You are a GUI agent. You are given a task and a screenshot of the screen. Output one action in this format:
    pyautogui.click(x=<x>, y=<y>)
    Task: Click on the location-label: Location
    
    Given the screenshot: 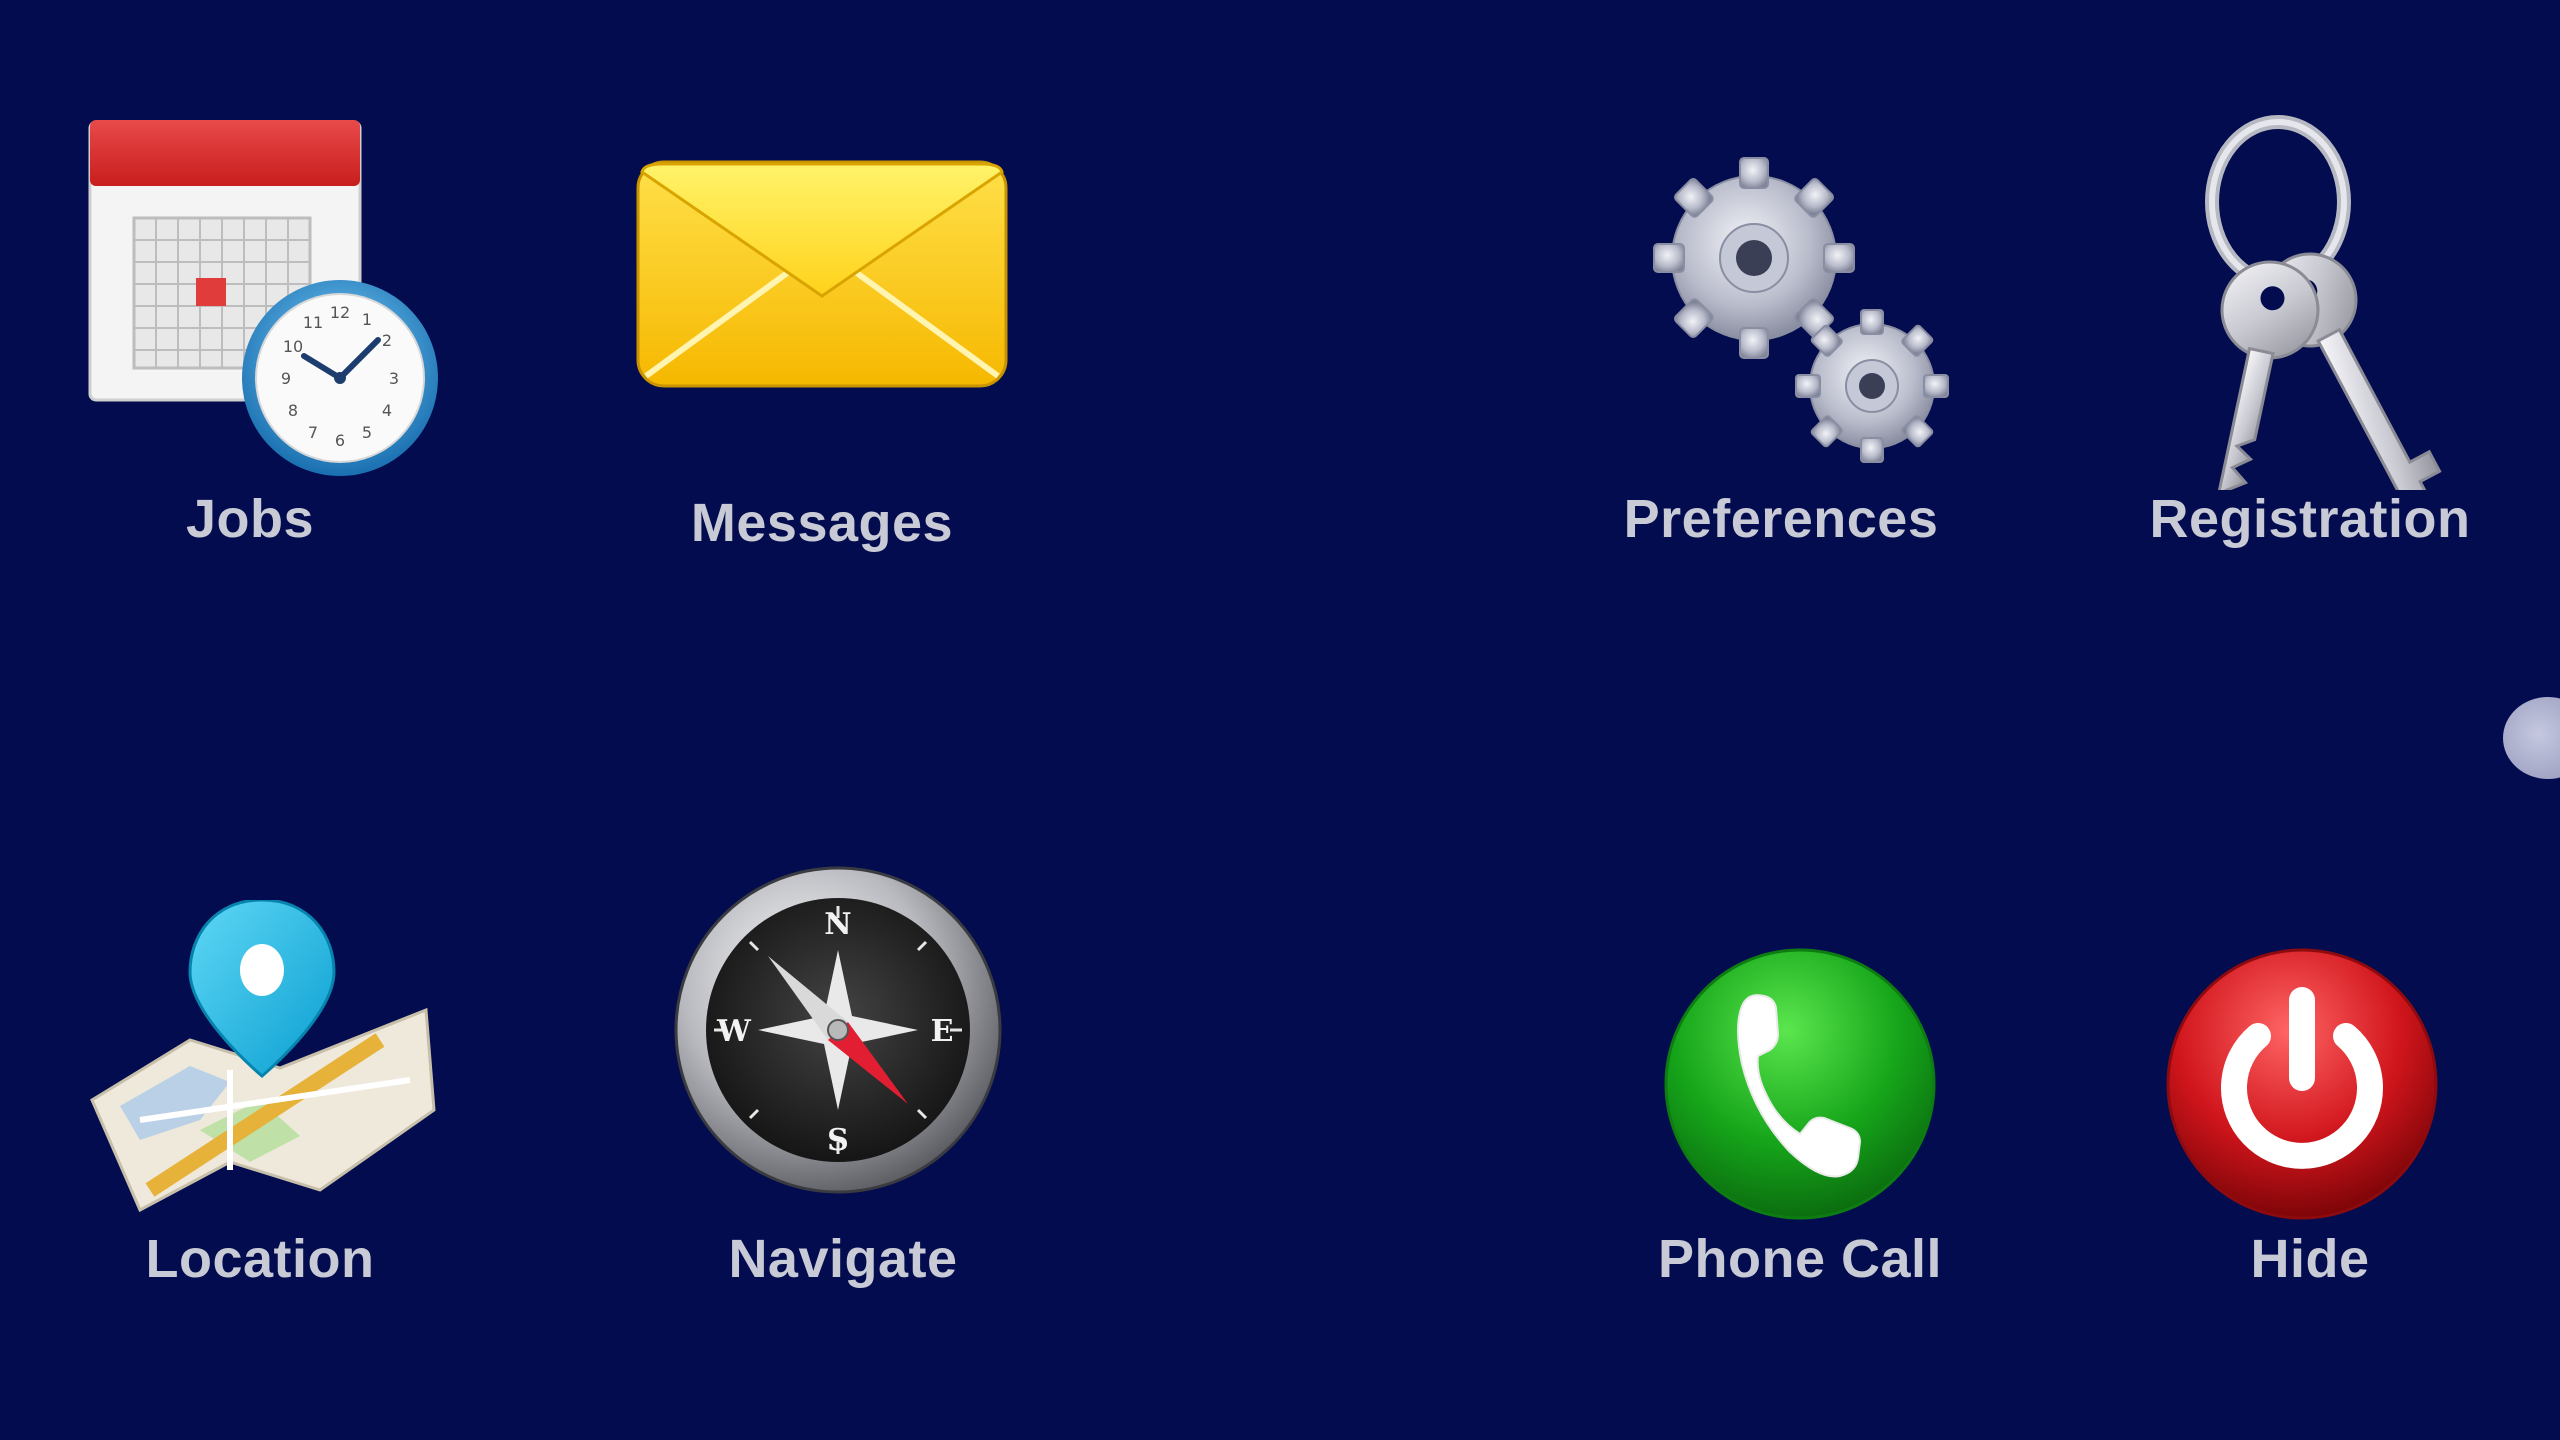 What is the action you would take?
    pyautogui.click(x=260, y=1259)
    